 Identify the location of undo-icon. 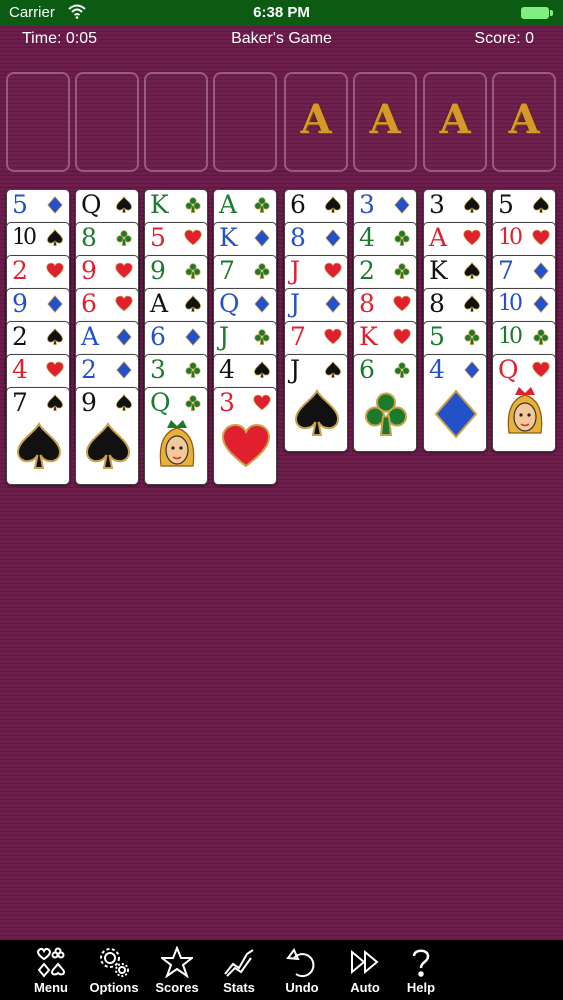
(300, 963).